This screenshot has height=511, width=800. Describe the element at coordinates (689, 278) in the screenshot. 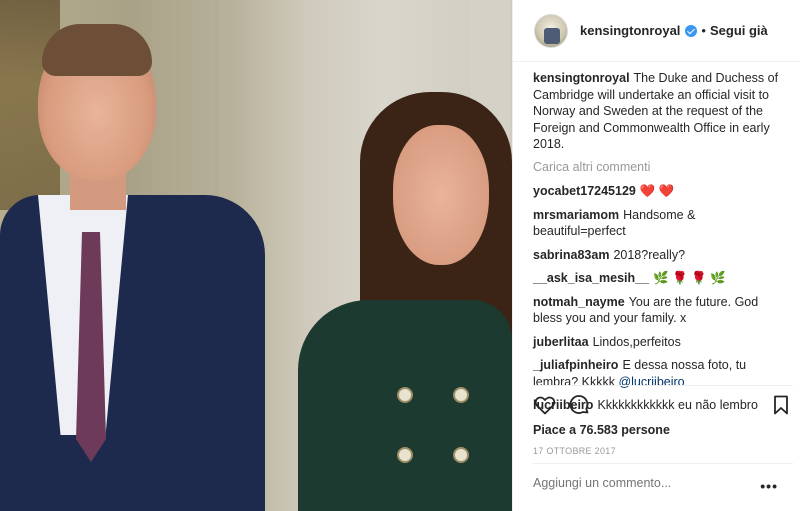

I see `comment-text: 🌿 🌹 🌹 🌿` at that location.